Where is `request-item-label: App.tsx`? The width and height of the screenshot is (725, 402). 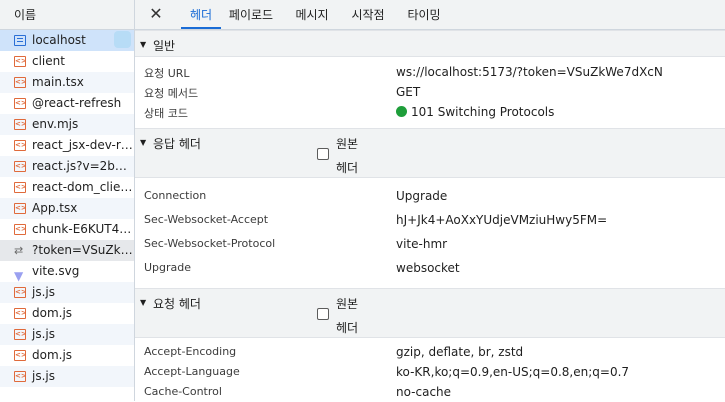
request-item-label: App.tsx is located at coordinates (55, 208).